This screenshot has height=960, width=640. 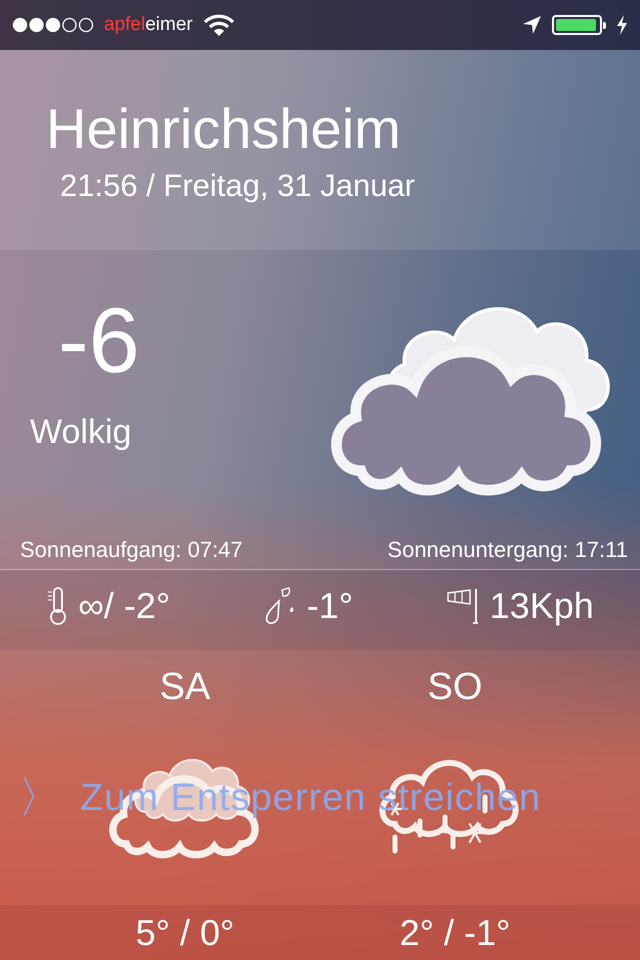 What do you see at coordinates (131, 550) in the screenshot?
I see `sunrise-time: Sonnenaufgang: 07:47` at bounding box center [131, 550].